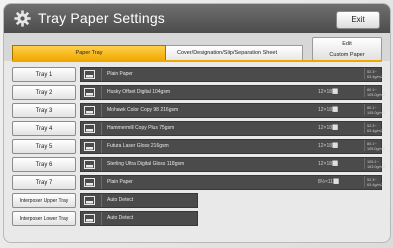 This screenshot has width=393, height=248. I want to click on tray-row: Tray 1 Plain Paper 52.3~ 63.4g/m2, so click(197, 74).